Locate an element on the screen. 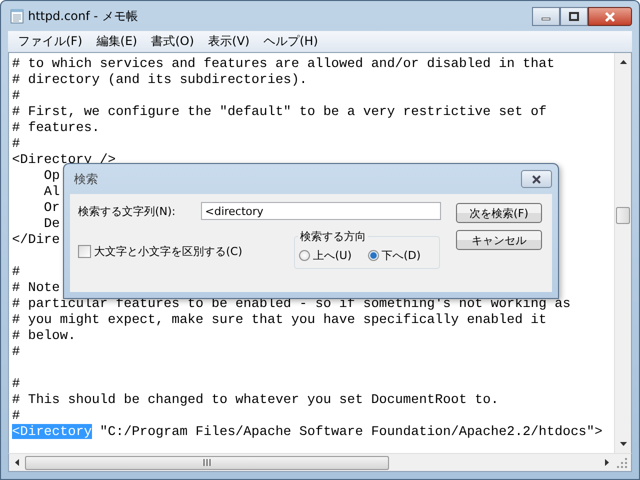 This screenshot has height=480, width=640. scroll-down-icon is located at coordinates (623, 444).